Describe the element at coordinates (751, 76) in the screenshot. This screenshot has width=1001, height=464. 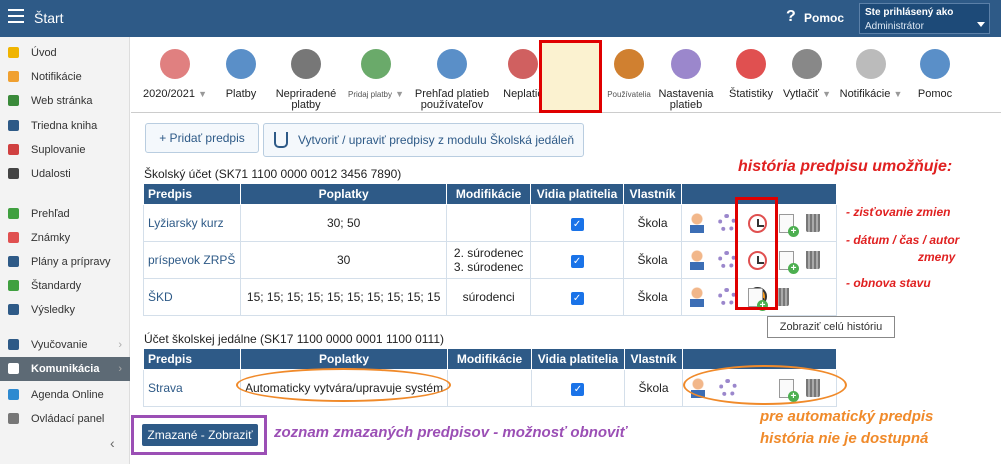
I see `toolbar-item: Štatistiky` at that location.